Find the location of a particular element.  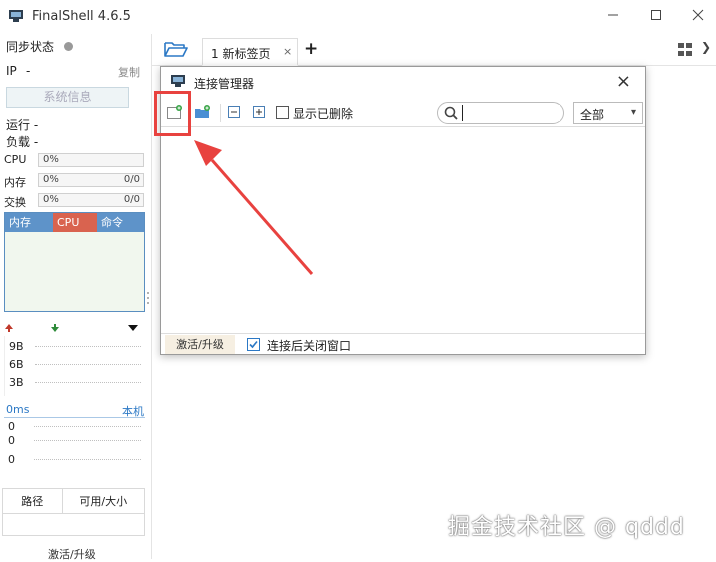

filter-select: 全部 ▾ is located at coordinates (608, 113).